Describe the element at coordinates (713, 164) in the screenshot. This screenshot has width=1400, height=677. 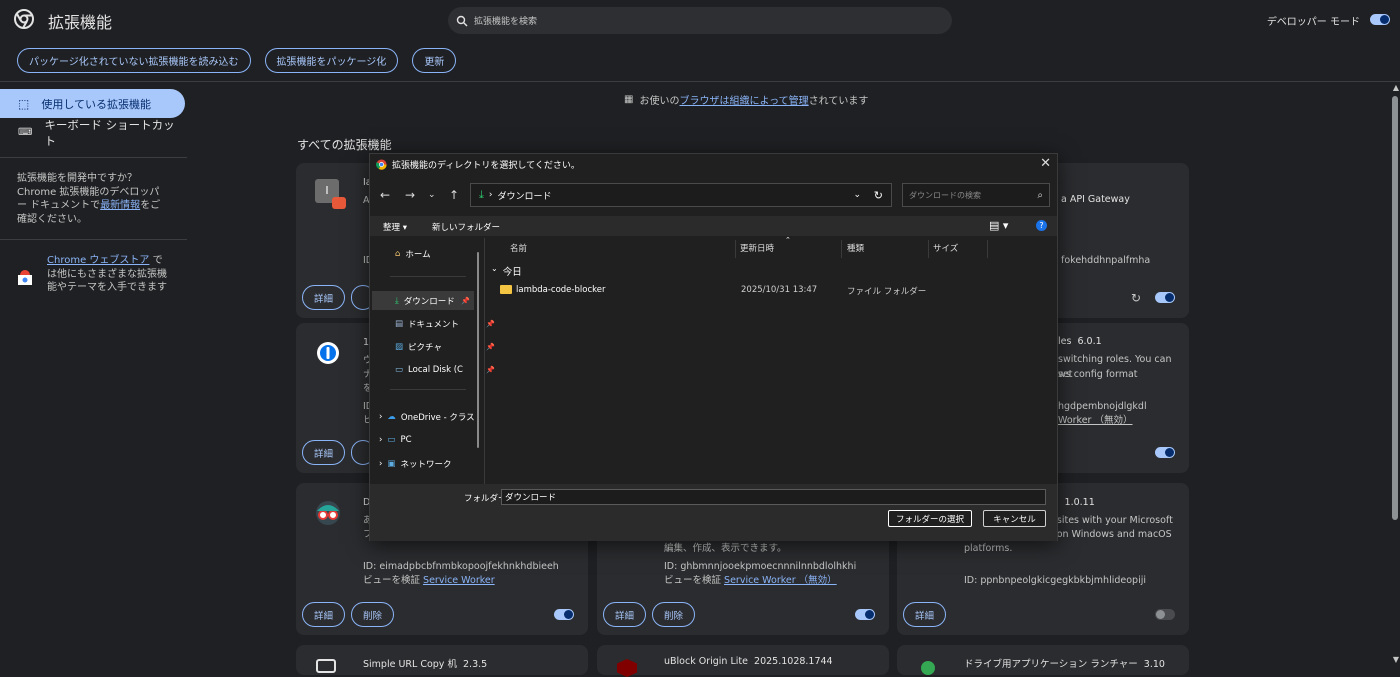
I see `dialog-titlebar: 拡張機能のディレクトリを選択してください。` at that location.